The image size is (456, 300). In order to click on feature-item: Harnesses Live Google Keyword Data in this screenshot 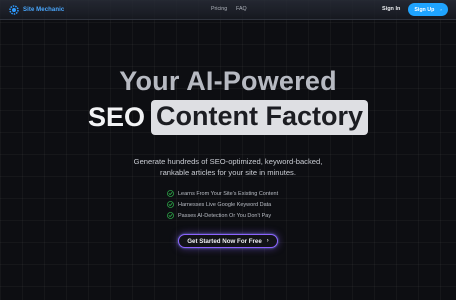, I will do `click(222, 204)`.